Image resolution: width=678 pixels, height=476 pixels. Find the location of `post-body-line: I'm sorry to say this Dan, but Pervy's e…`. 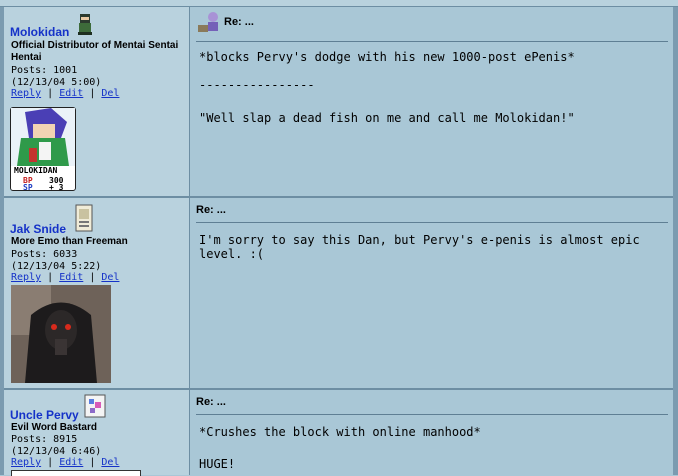

post-body-line: I'm sorry to say this Dan, but Pervy's e… is located at coordinates (423, 247).